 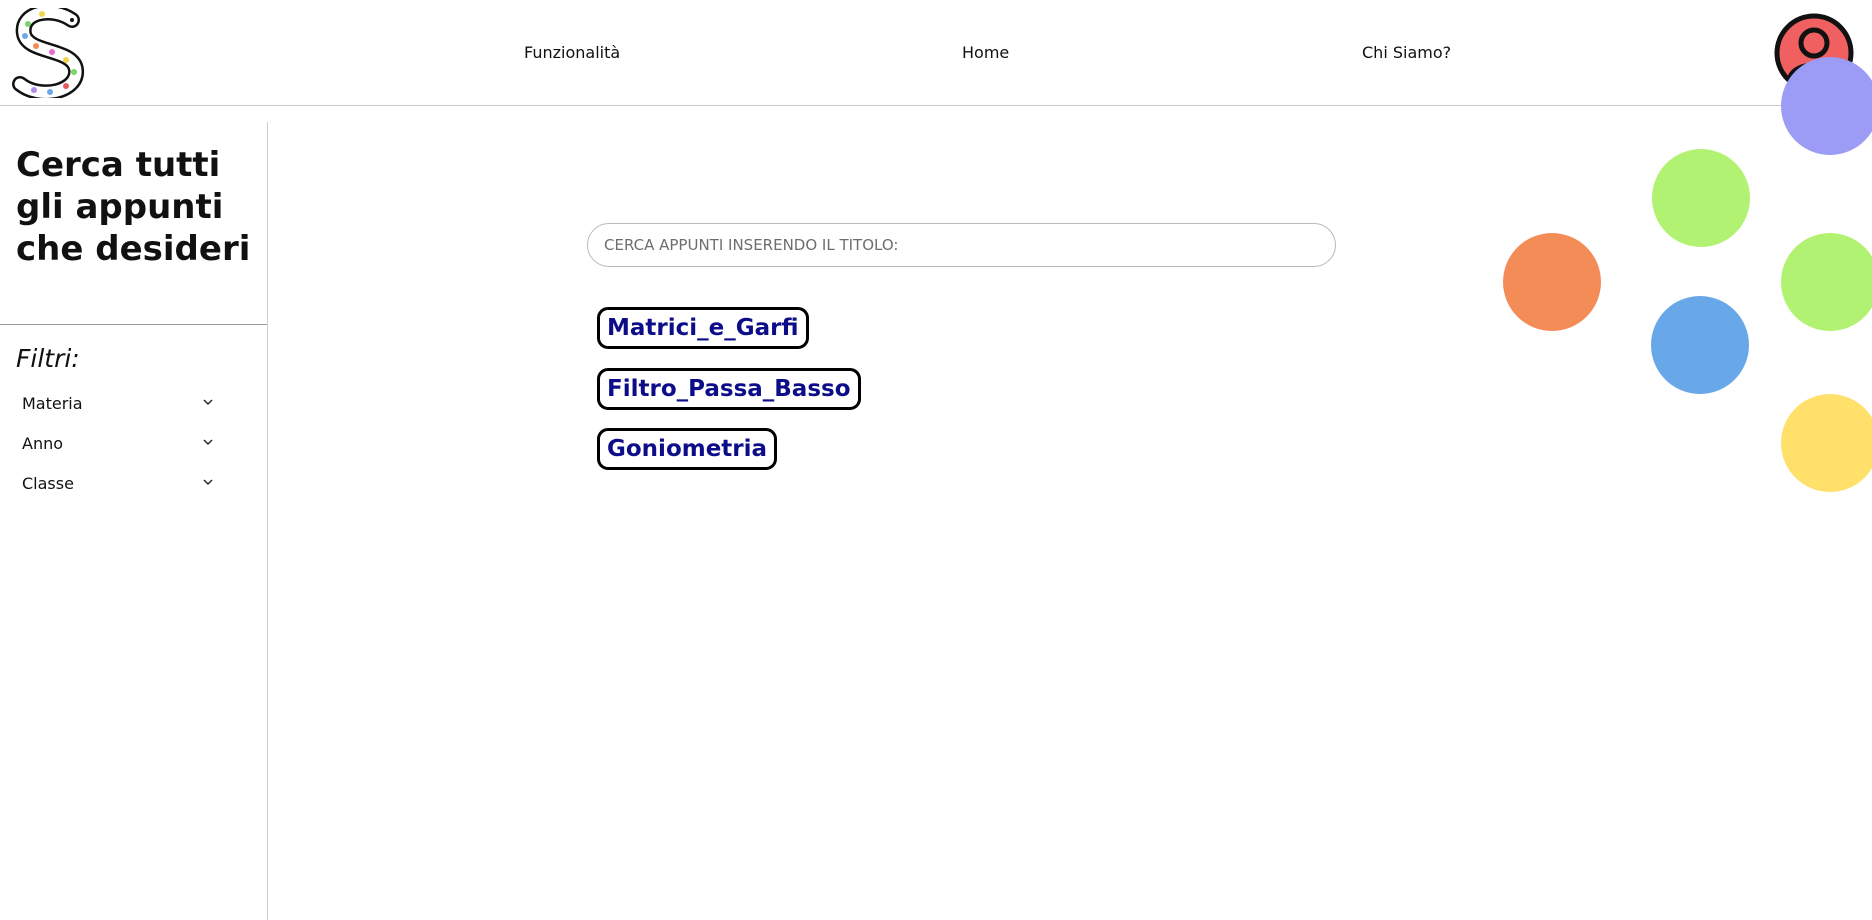 I want to click on nav-home: Home, so click(x=985, y=52).